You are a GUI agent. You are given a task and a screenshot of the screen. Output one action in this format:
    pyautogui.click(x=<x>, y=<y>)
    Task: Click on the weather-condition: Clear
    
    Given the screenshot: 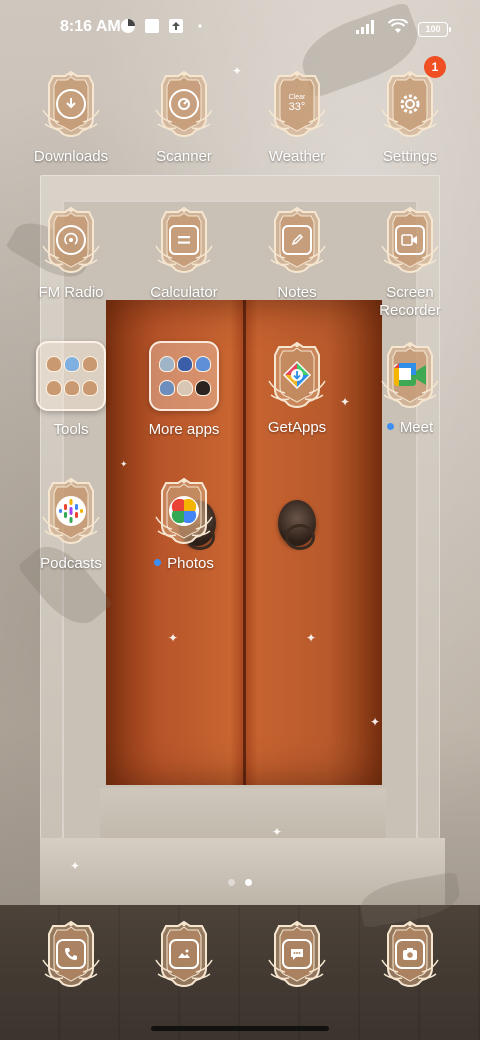 What is the action you would take?
    pyautogui.click(x=297, y=97)
    